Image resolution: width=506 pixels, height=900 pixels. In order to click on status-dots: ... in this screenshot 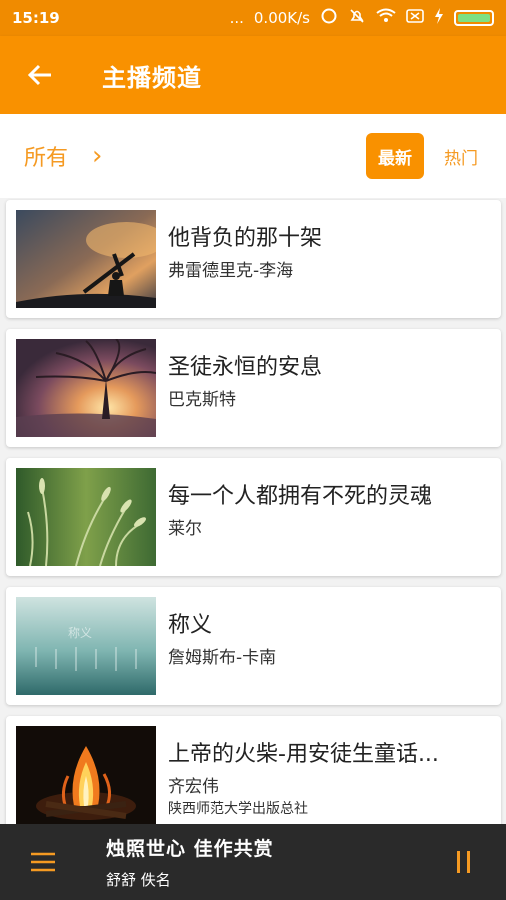, I will do `click(236, 18)`.